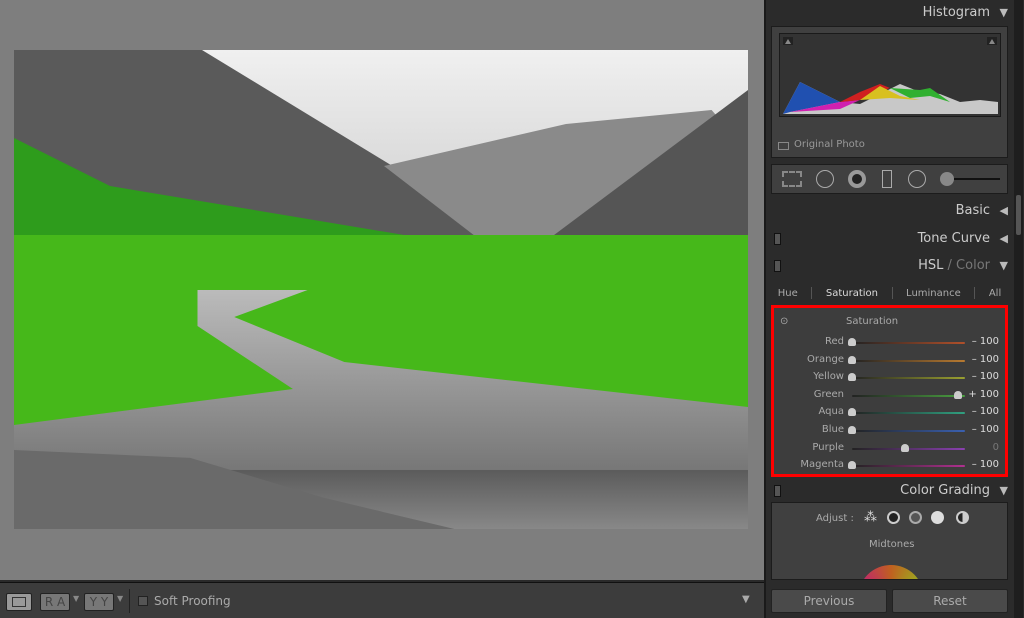 Image resolution: width=1024 pixels, height=618 pixels. I want to click on radial-filter-icon, so click(917, 179).